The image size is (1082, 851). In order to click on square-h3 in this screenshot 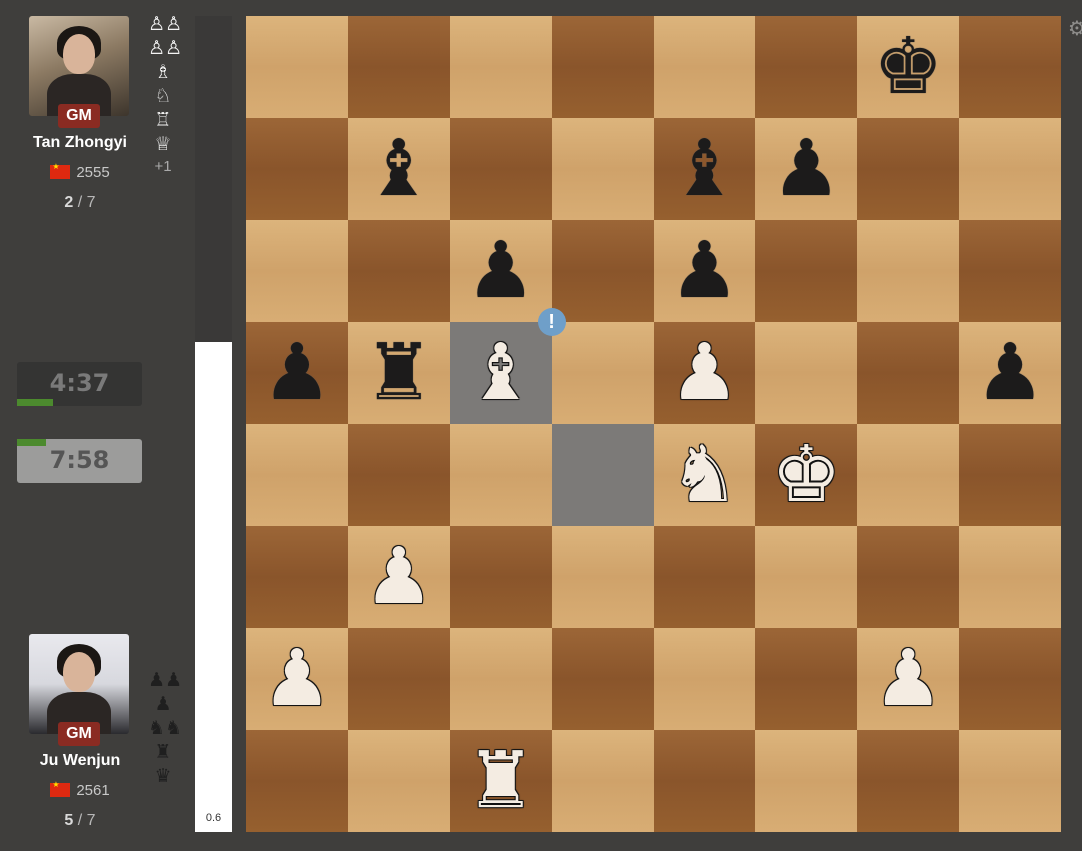, I will do `click(1010, 577)`.